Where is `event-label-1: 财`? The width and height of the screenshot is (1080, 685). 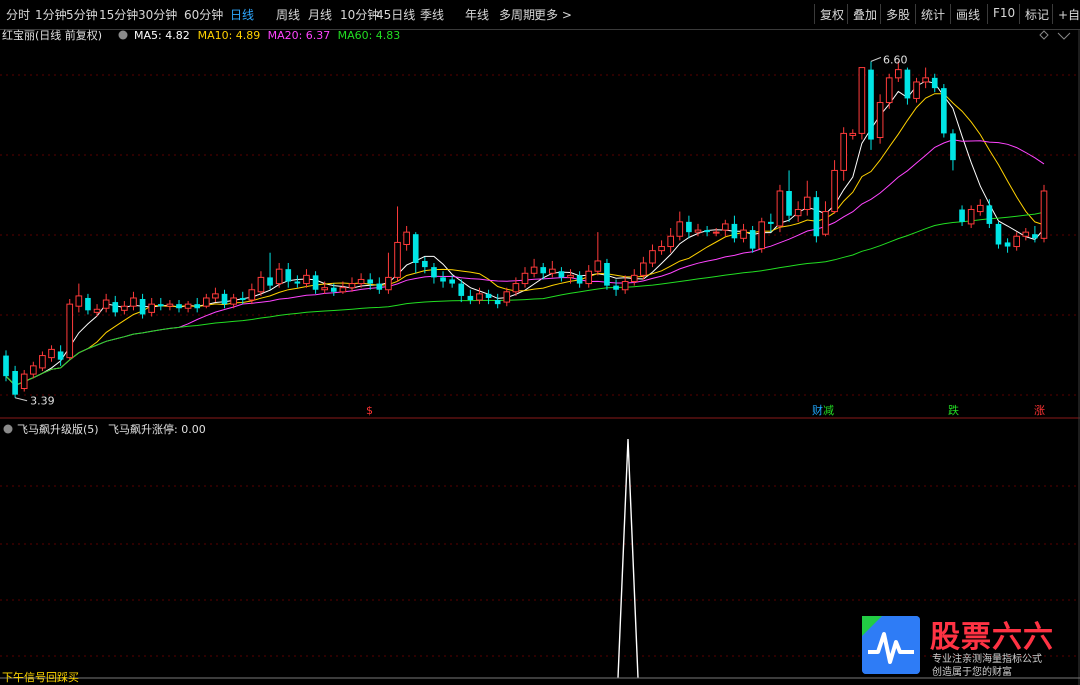
event-label-1: 财 is located at coordinates (817, 410).